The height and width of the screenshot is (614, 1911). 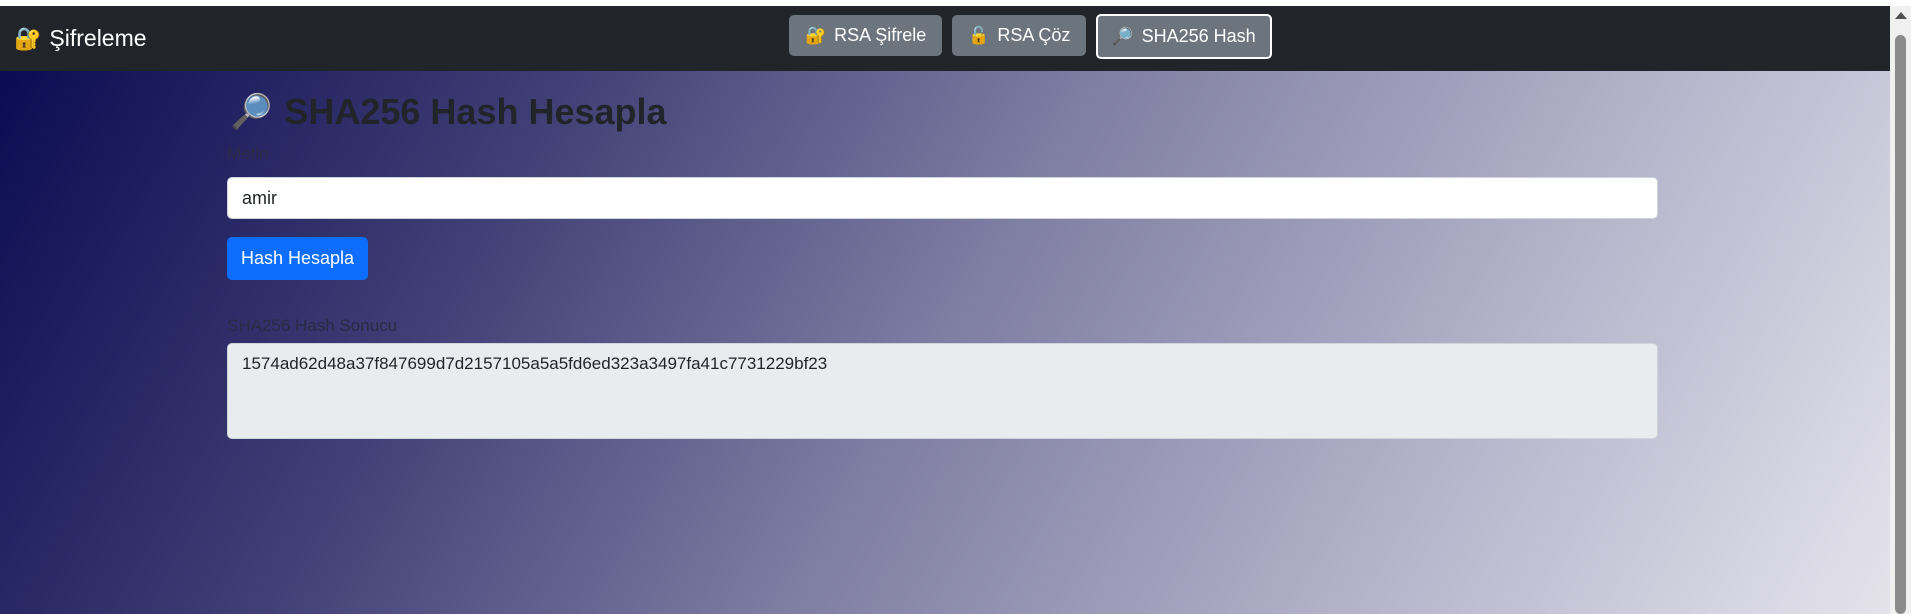 I want to click on compute-hash-button: Hash Hesapla, so click(x=298, y=258).